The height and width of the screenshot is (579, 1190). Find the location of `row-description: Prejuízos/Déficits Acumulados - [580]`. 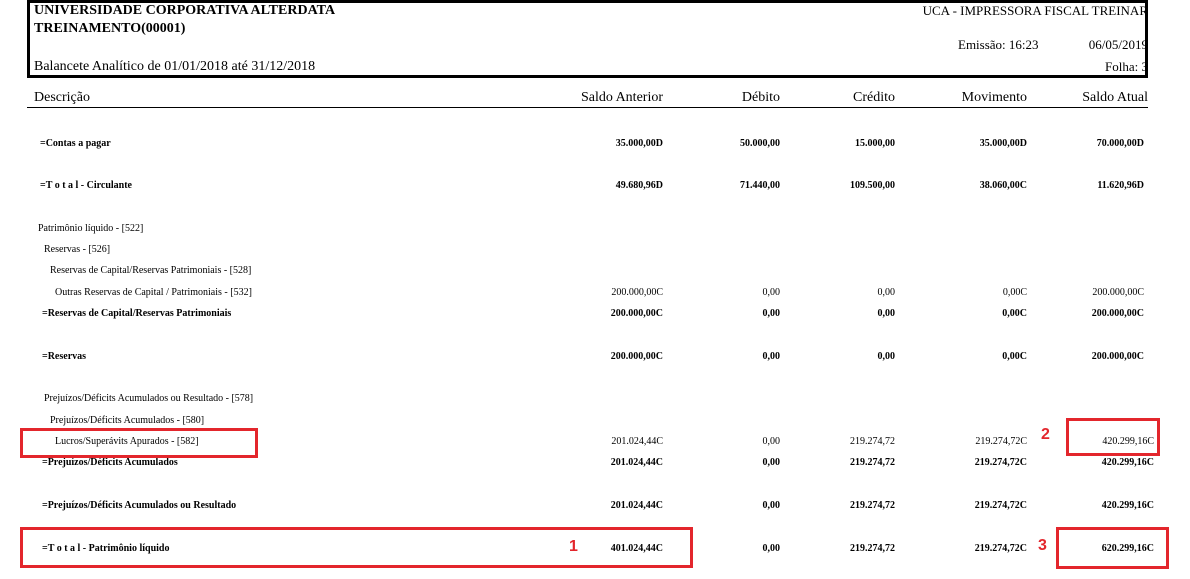

row-description: Prejuízos/Déficits Acumulados - [580] is located at coordinates (127, 420).